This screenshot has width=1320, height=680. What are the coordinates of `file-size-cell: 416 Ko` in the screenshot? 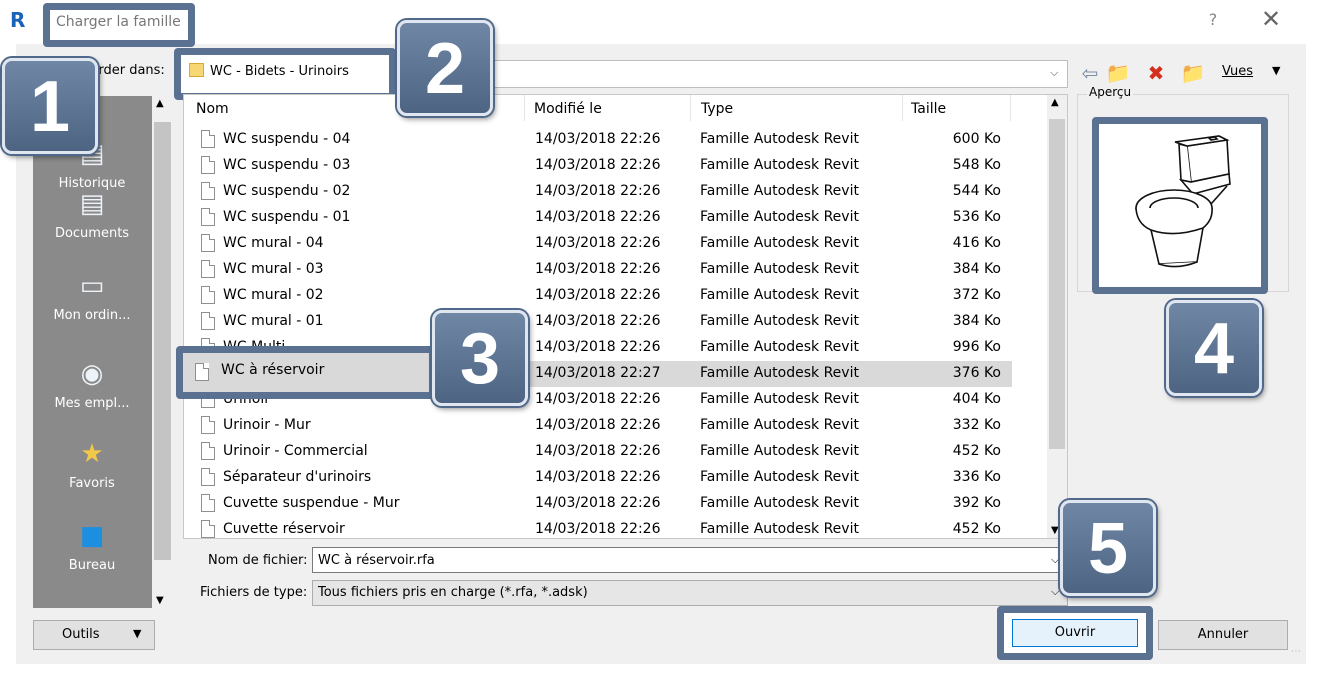 It's located at (976, 243).